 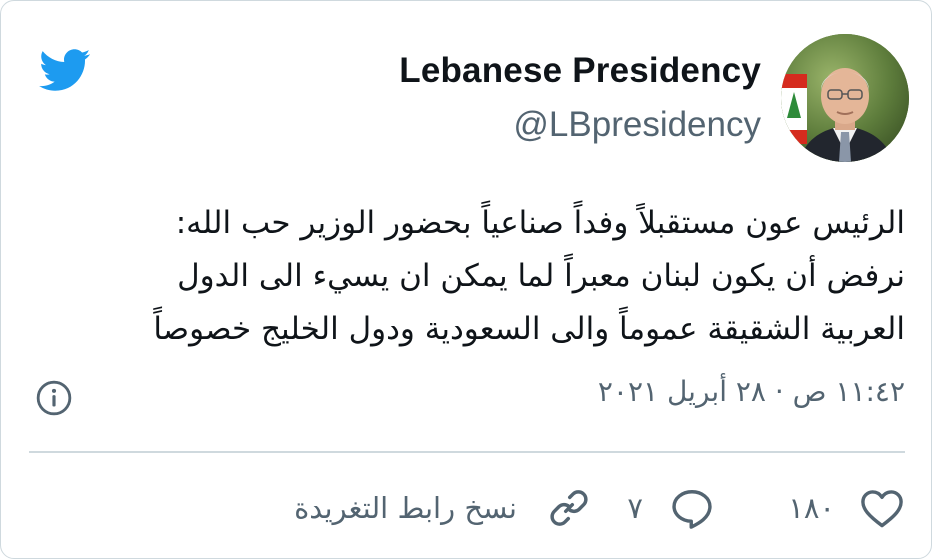 What do you see at coordinates (635, 508) in the screenshot?
I see `reply-count: ٧` at bounding box center [635, 508].